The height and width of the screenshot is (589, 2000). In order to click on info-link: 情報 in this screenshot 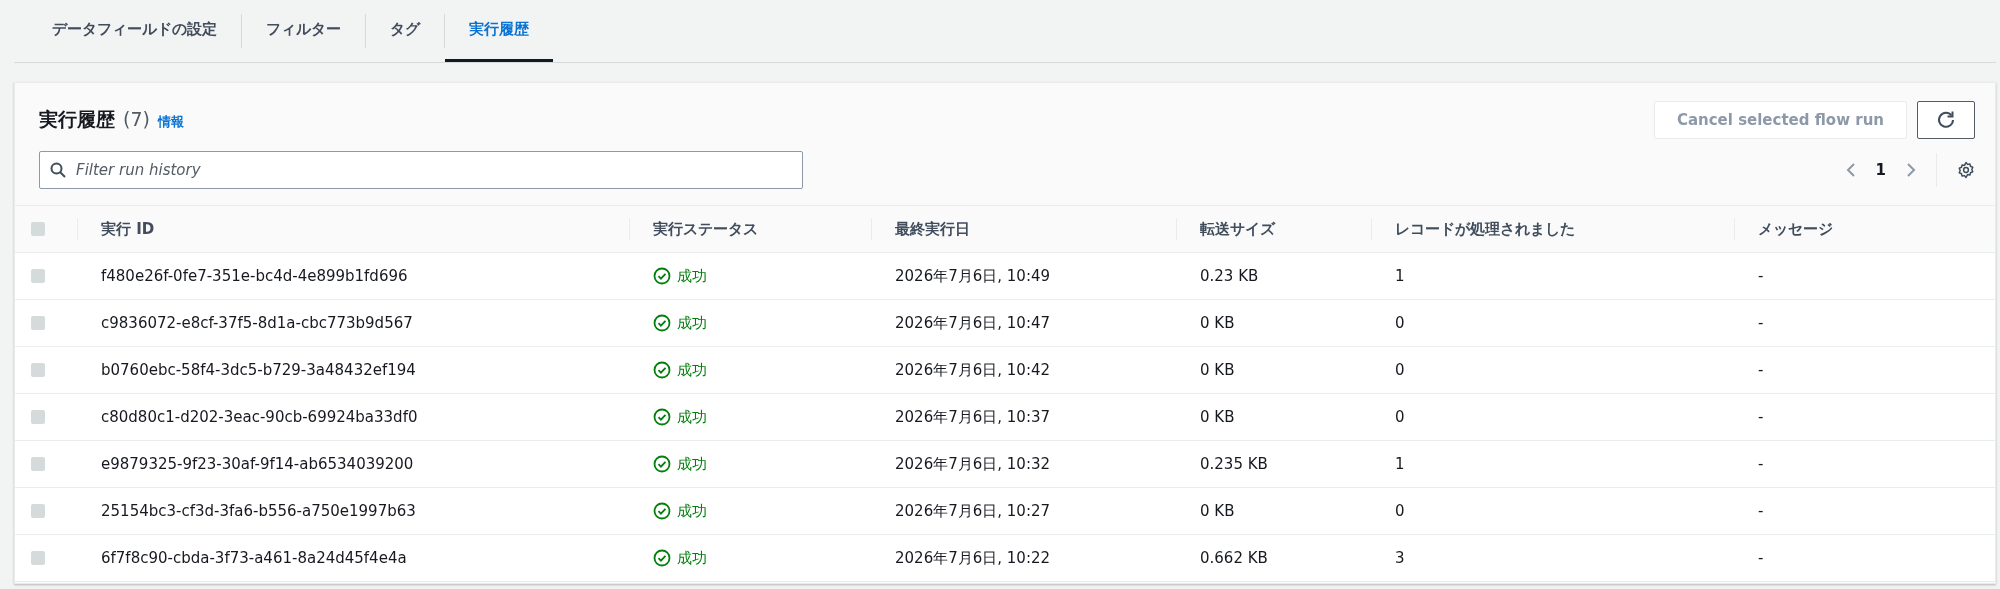, I will do `click(170, 122)`.